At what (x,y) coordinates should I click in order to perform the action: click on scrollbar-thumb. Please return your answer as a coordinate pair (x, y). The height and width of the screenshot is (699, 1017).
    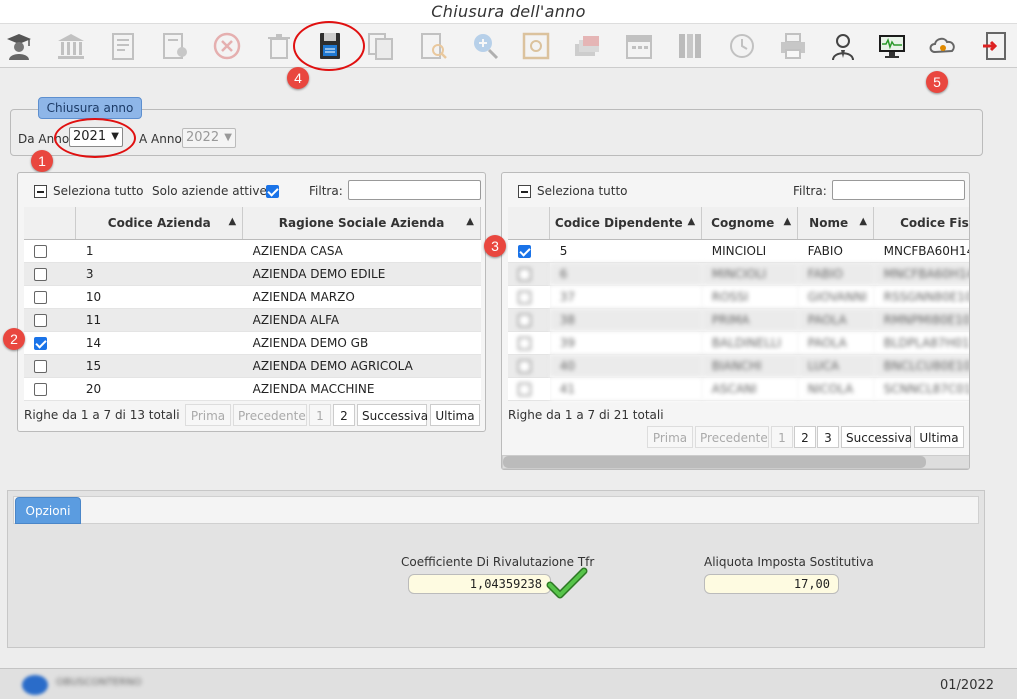
    Looking at the image, I should click on (714, 462).